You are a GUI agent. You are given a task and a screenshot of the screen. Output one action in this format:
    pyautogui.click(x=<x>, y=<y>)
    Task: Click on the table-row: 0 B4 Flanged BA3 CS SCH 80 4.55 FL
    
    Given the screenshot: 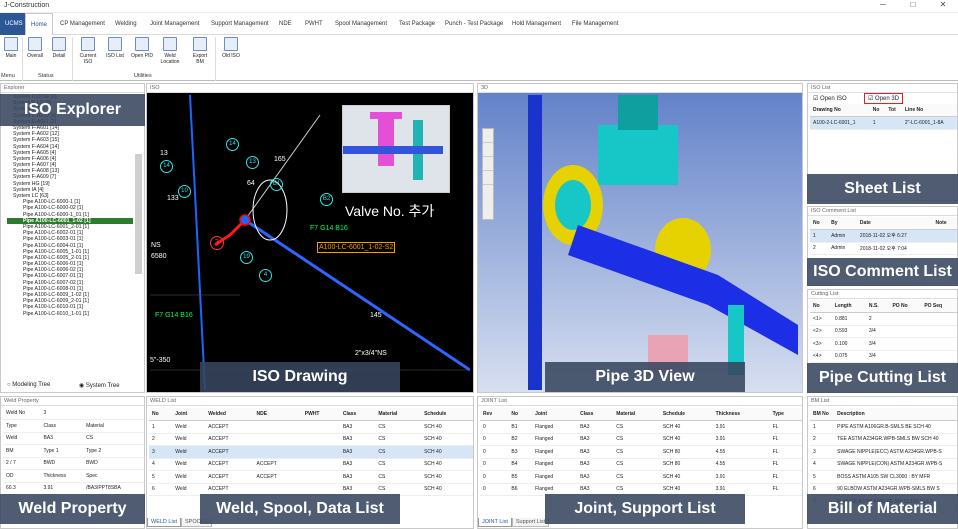 What is the action you would take?
    pyautogui.click(x=641, y=464)
    